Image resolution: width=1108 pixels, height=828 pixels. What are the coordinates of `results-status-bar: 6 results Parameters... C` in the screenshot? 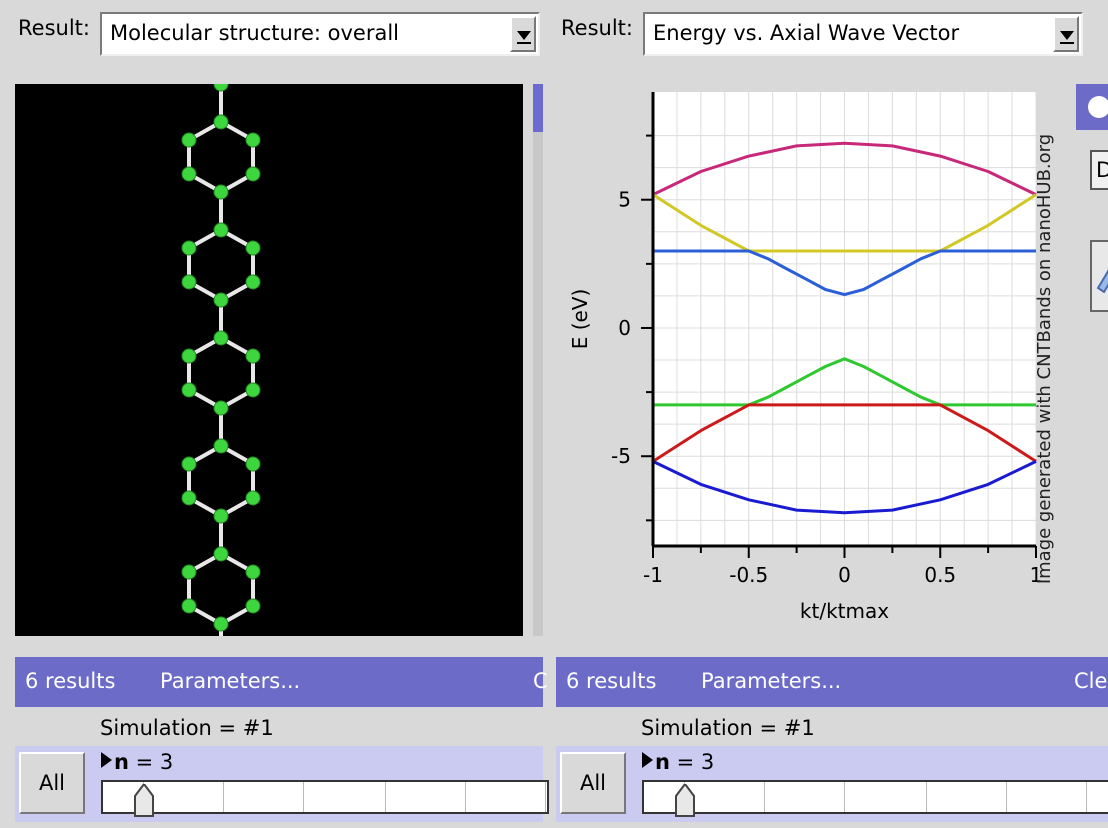 It's located at (281, 682).